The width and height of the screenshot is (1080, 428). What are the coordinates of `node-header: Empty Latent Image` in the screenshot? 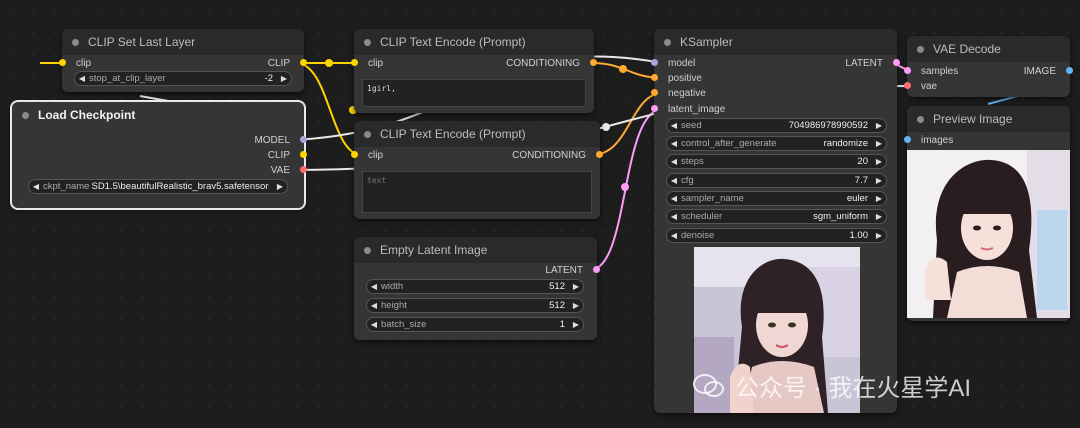 It's located at (475, 250).